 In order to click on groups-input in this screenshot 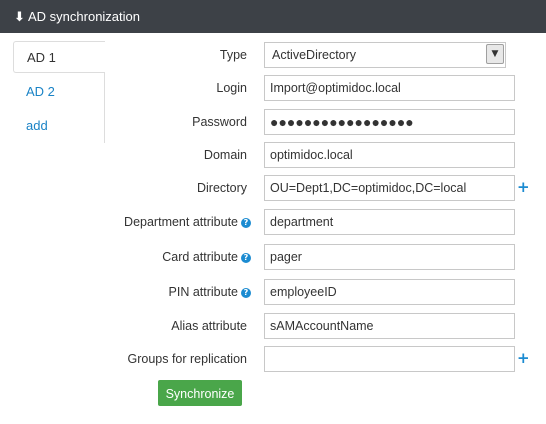, I will do `click(389, 359)`.